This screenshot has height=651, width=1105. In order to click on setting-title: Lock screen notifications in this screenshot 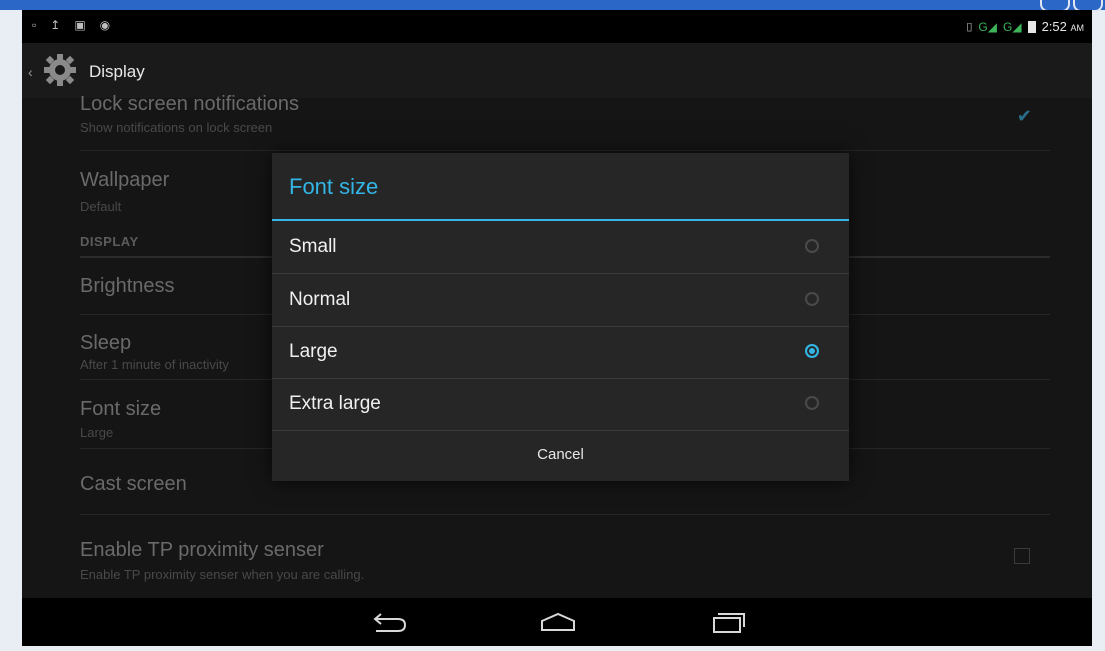, I will do `click(190, 104)`.